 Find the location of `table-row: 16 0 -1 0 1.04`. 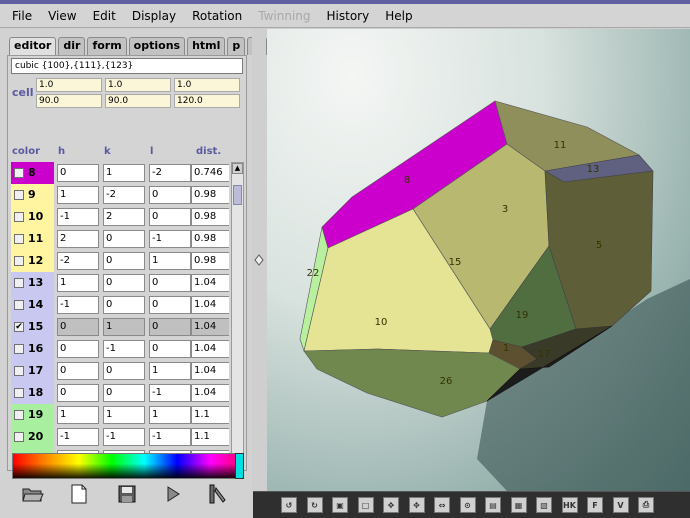

table-row: 16 0 -1 0 1.04 is located at coordinates (120, 349).